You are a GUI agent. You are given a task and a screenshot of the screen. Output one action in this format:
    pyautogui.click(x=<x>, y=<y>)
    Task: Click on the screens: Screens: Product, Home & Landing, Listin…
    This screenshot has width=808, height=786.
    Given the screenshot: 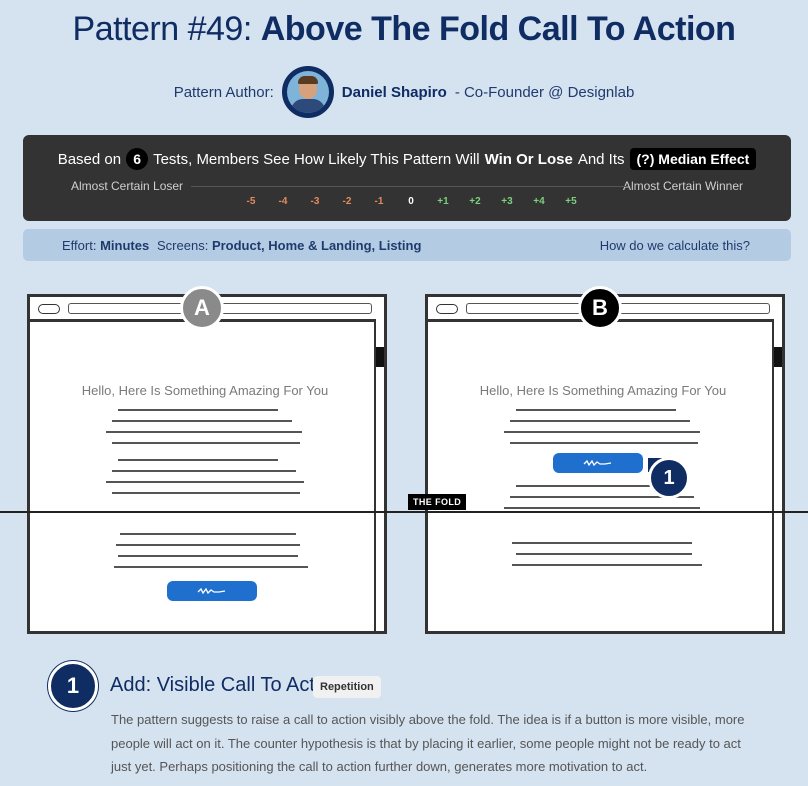 What is the action you would take?
    pyautogui.click(x=289, y=245)
    